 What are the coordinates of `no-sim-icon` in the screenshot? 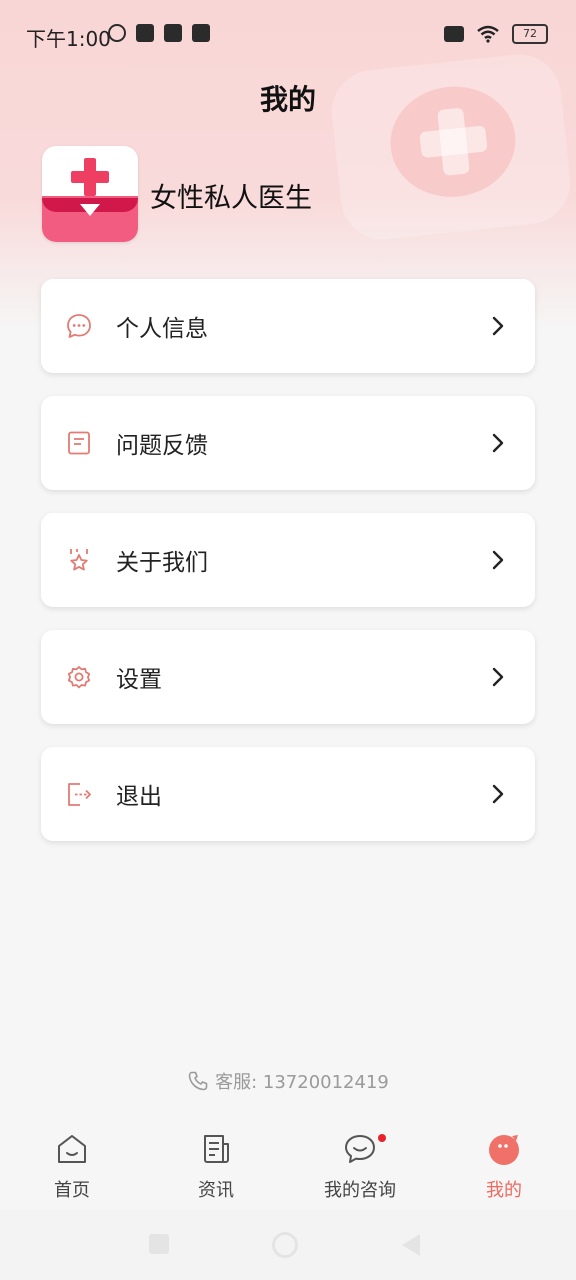 It's located at (454, 34).